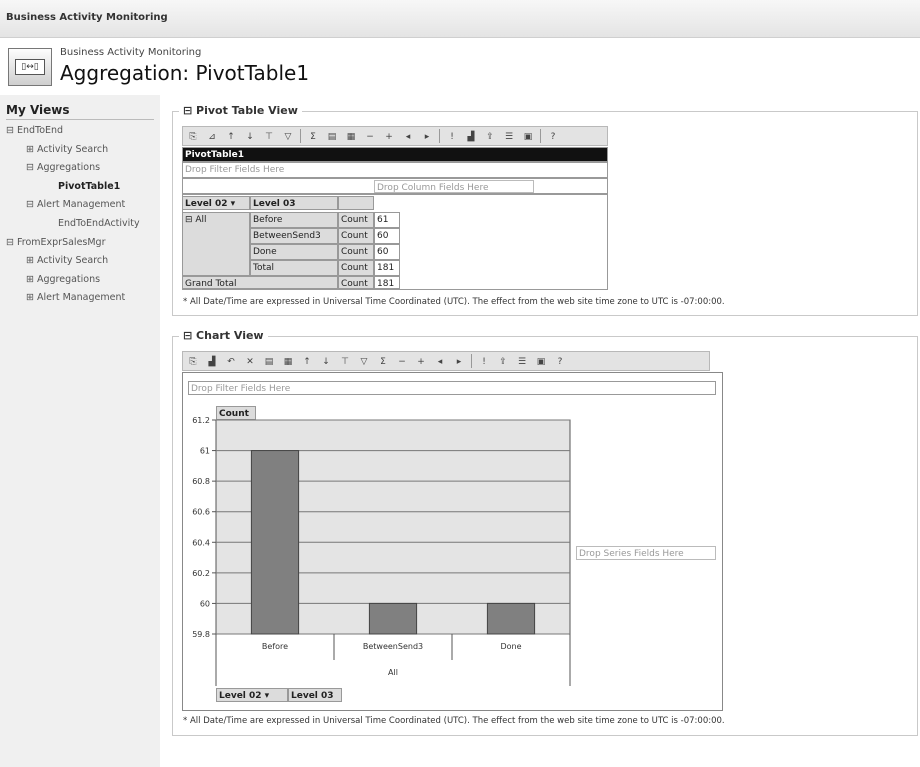 The image size is (920, 767). What do you see at coordinates (395, 154) in the screenshot?
I see `pivot-table-name: PivotTable1` at bounding box center [395, 154].